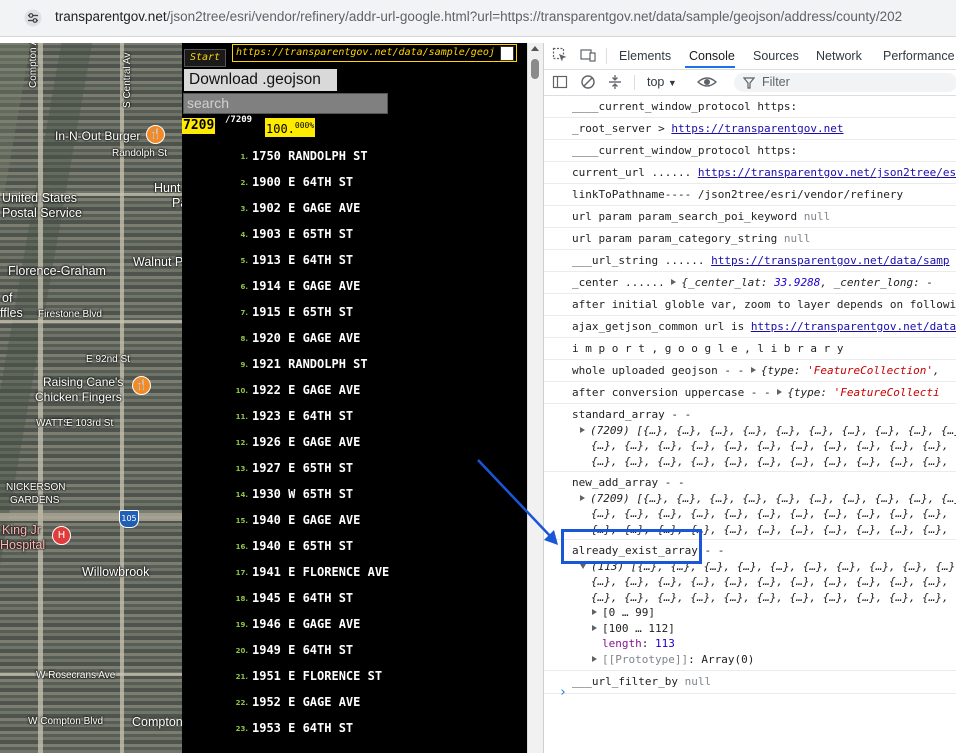 This screenshot has width=956, height=753. Describe the element at coordinates (845, 82) in the screenshot. I see `filter-input: Filter` at that location.